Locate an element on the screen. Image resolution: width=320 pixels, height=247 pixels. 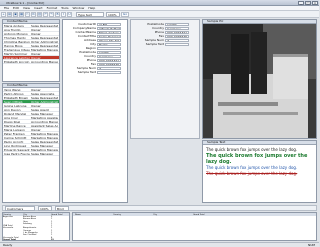
italic-icon: I is located at coordinates (63, 14).